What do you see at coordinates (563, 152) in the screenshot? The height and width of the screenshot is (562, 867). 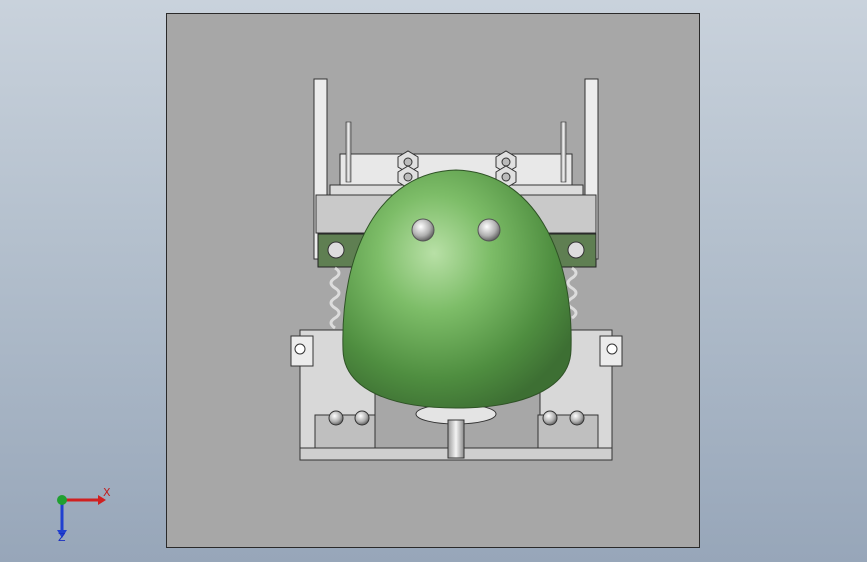 I see `right-rod` at bounding box center [563, 152].